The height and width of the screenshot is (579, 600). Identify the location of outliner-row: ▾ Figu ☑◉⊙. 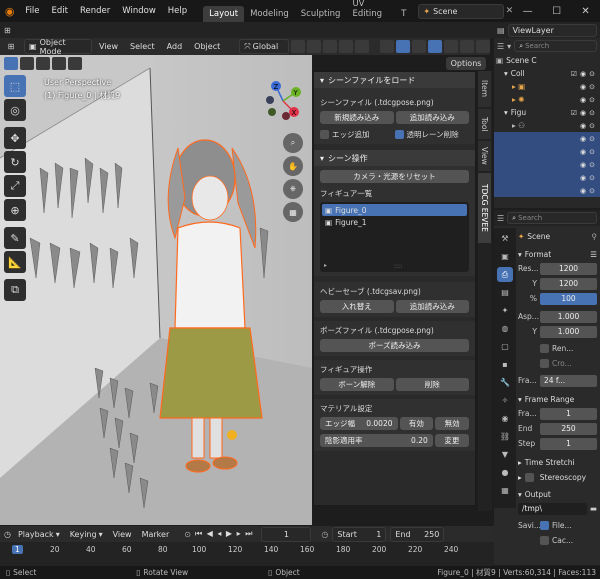
(547, 112).